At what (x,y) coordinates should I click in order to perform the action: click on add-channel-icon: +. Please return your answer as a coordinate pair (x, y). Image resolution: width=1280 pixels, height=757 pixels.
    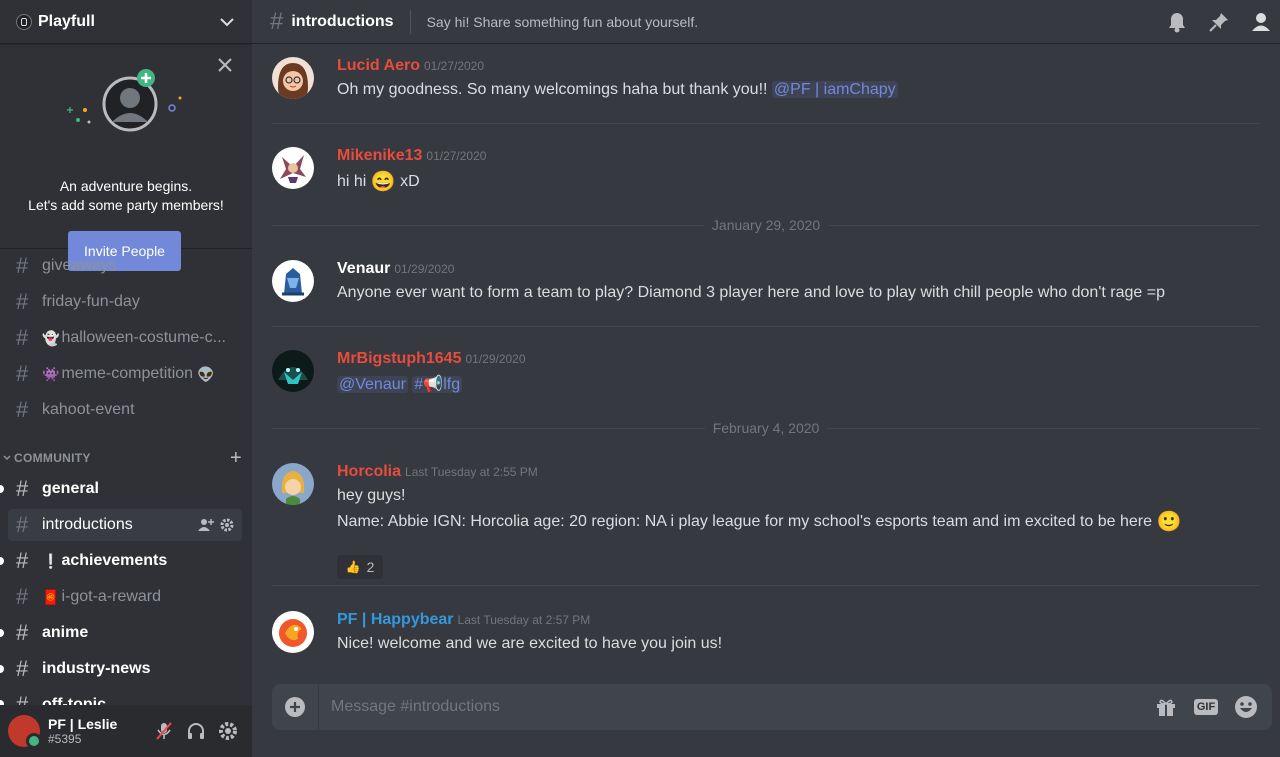
    Looking at the image, I should click on (236, 458).